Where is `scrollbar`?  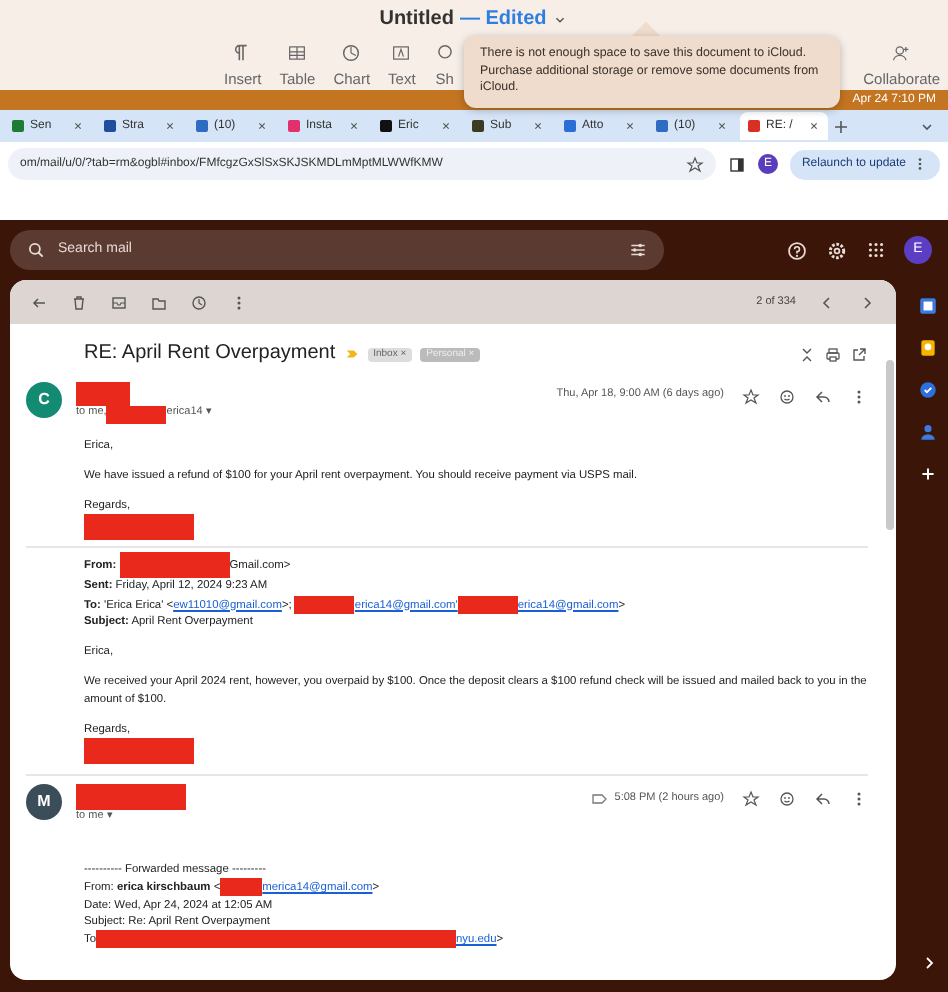 scrollbar is located at coordinates (890, 445).